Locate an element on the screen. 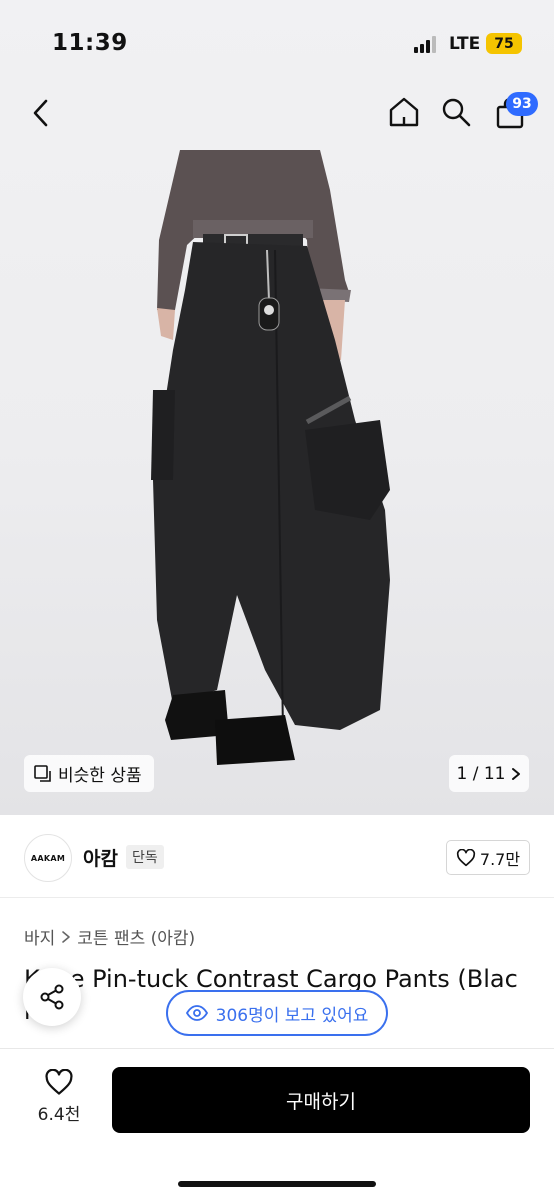 The width and height of the screenshot is (554, 1200). brand-logo-text: AAKAM is located at coordinates (48, 858).